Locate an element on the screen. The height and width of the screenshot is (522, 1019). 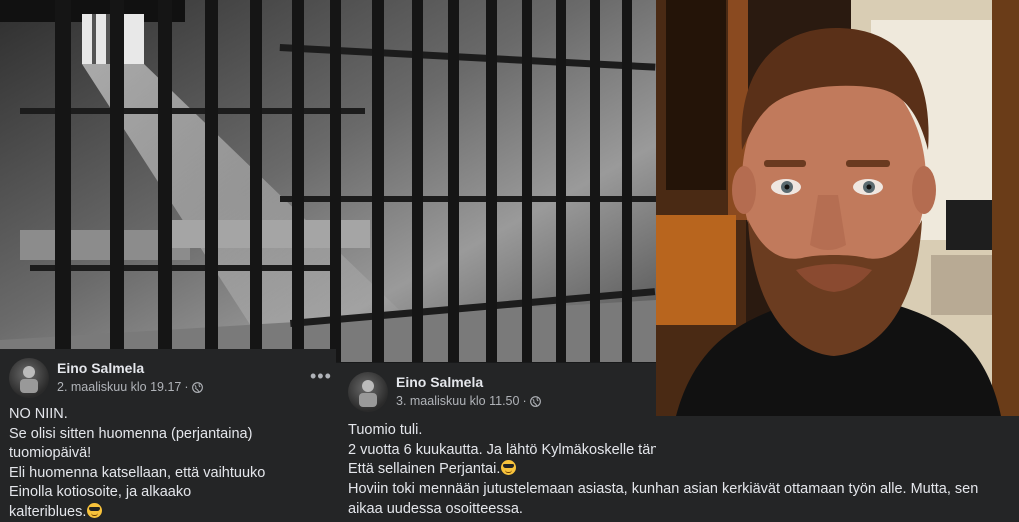
timestamp-text: 2. maaliskuu klo 19.17 is located at coordinates (119, 387).